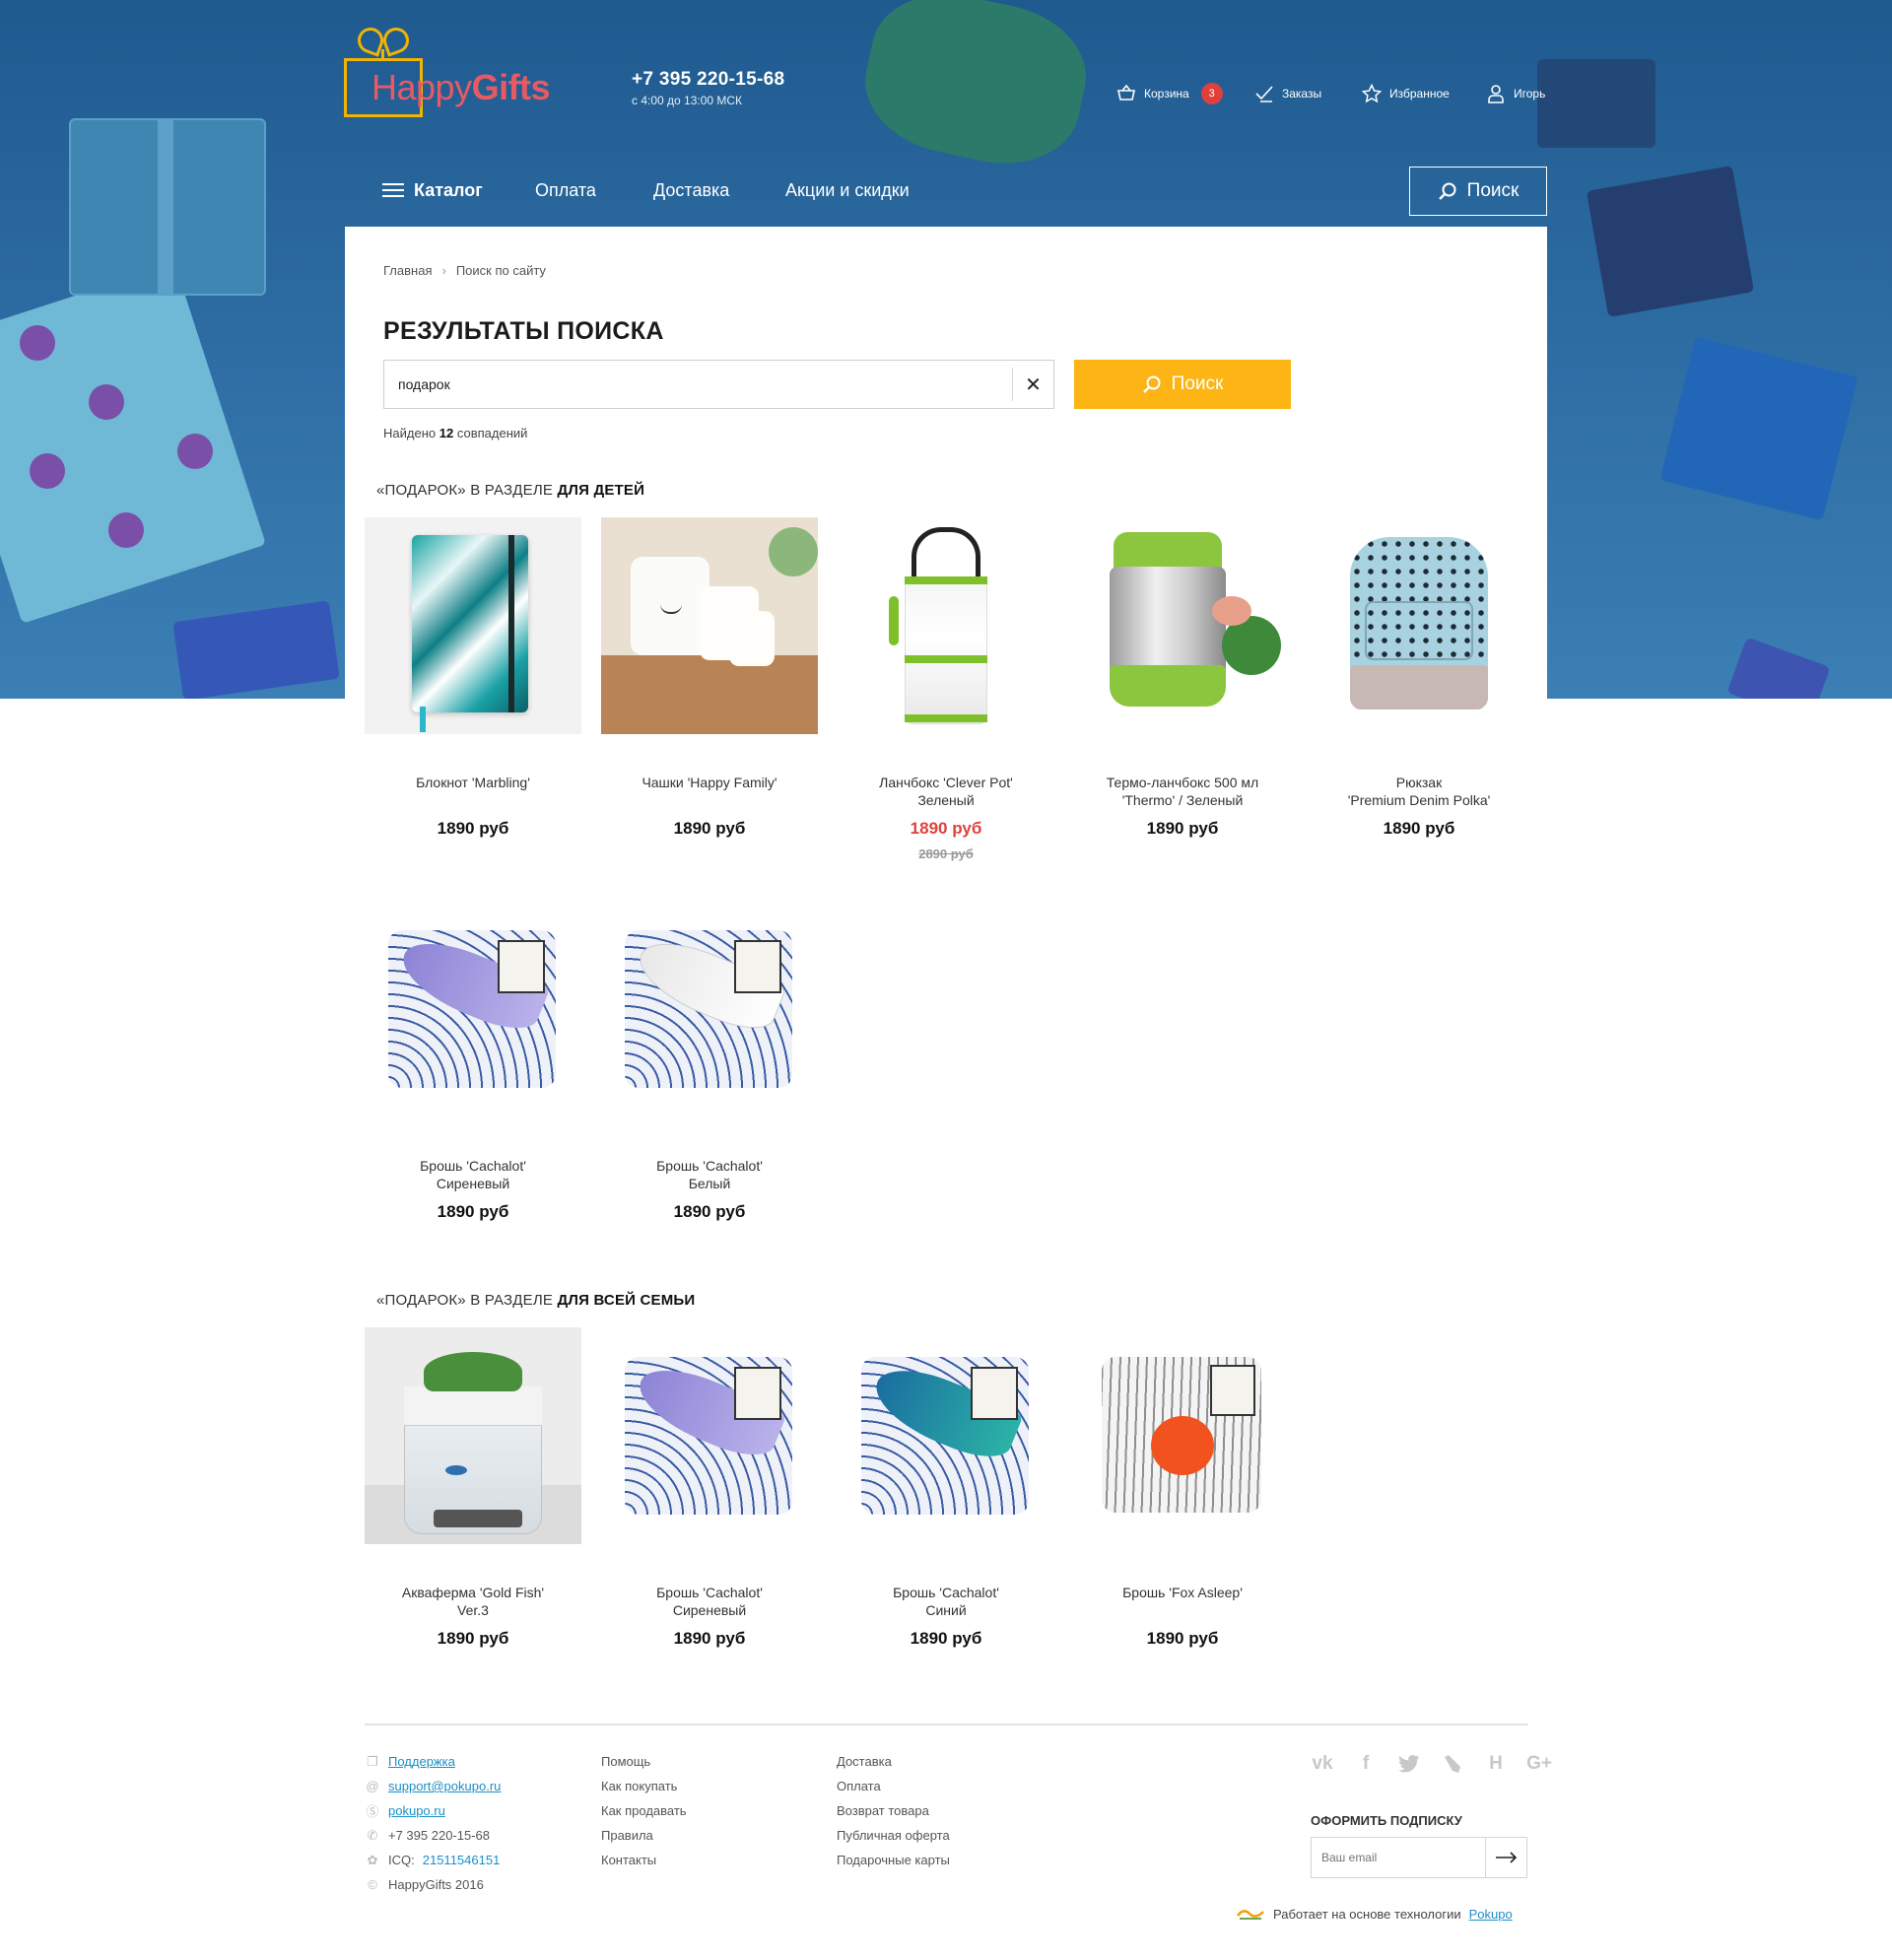  What do you see at coordinates (473, 783) in the screenshot?
I see `product-name: Блокнот 'Marbling'` at bounding box center [473, 783].